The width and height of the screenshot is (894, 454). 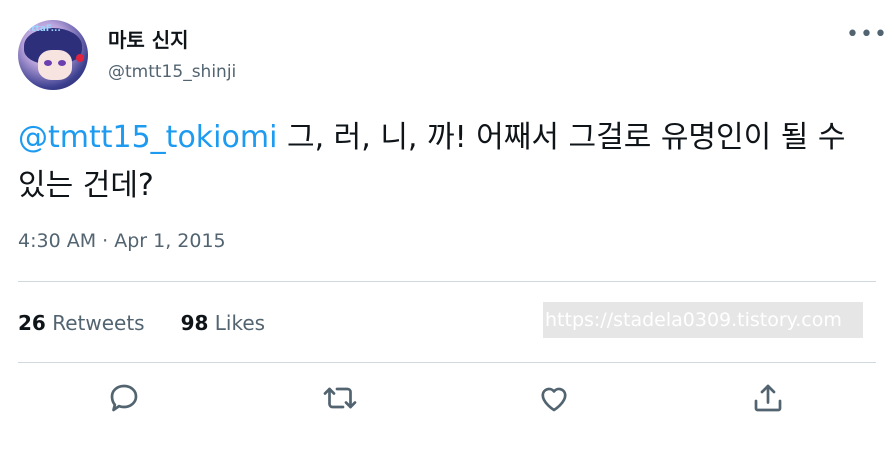 What do you see at coordinates (32, 323) in the screenshot?
I see `retweets-count: 26` at bounding box center [32, 323].